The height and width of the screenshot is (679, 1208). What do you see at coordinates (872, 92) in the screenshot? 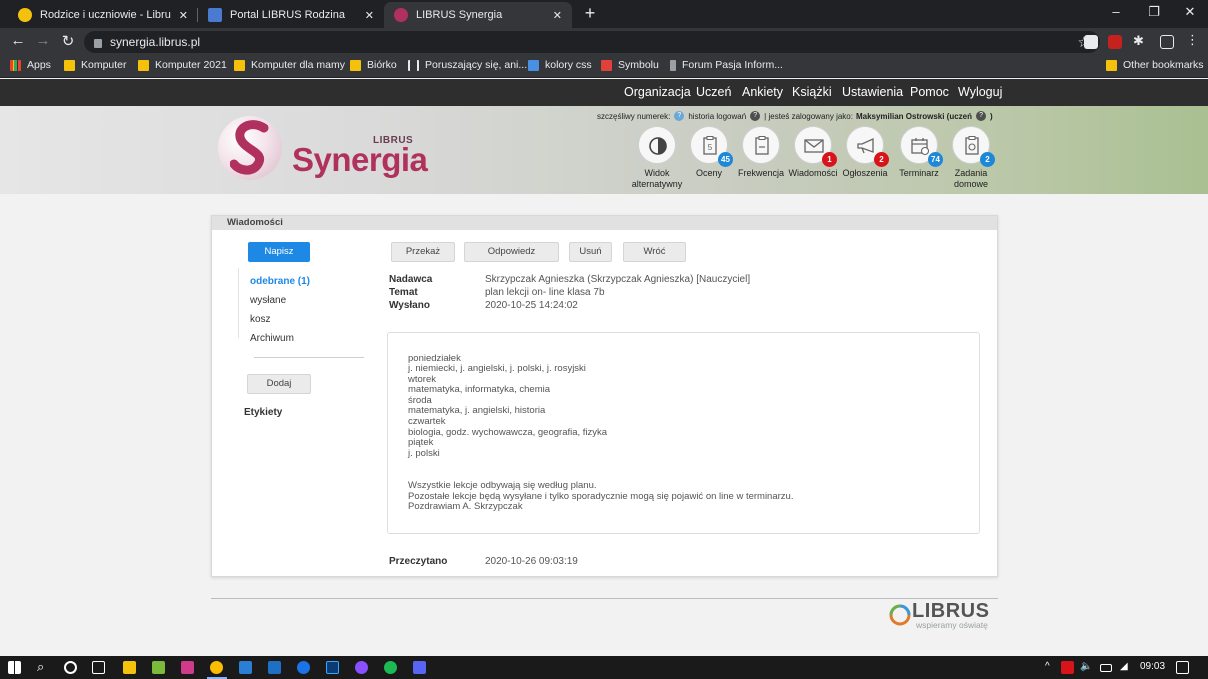
I see `menu-ustawienia: Ustawienia` at bounding box center [872, 92].